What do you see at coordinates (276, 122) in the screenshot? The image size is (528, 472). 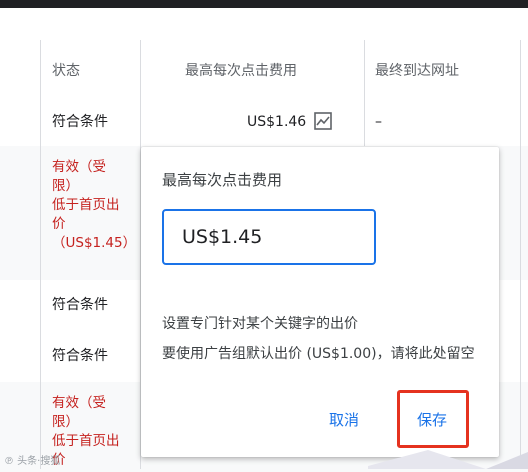 I see `max-cpc-value: US$1.46` at bounding box center [276, 122].